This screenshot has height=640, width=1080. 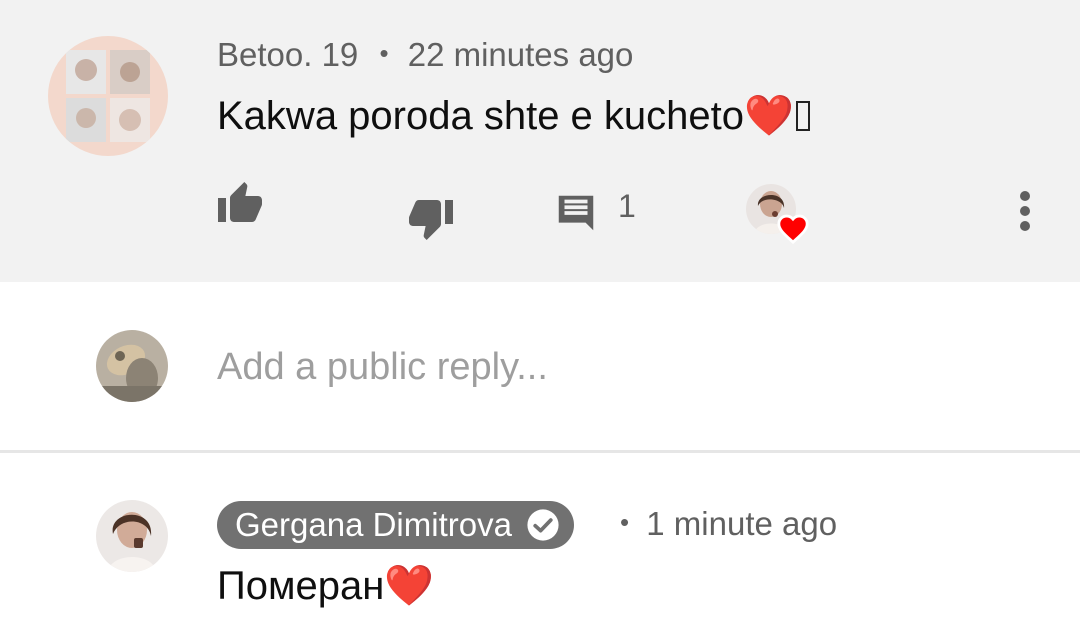 What do you see at coordinates (802, 116) in the screenshot?
I see `unrendered-glyph` at bounding box center [802, 116].